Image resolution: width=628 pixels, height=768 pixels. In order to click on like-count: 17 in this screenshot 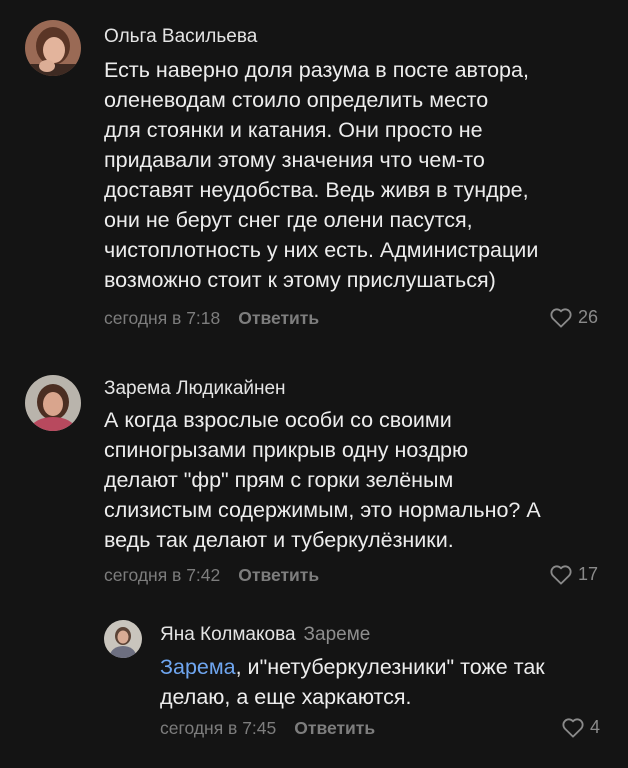, I will do `click(588, 574)`.